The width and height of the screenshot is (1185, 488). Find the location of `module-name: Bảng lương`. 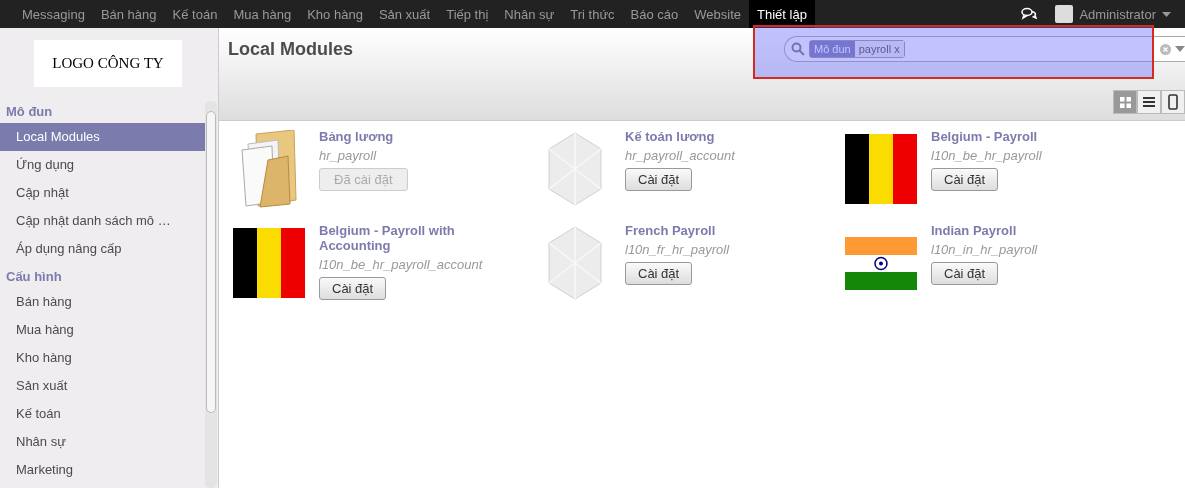

module-name: Bảng lương is located at coordinates (404, 136).